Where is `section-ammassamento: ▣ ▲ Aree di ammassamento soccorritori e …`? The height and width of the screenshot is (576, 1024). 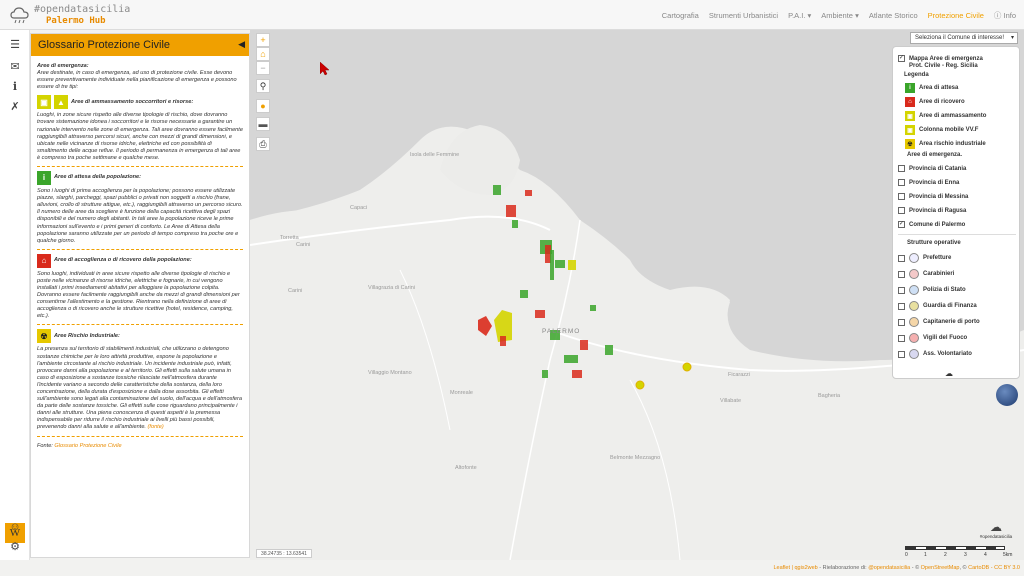 section-ammassamento: ▣ ▲ Aree di ammassamento soccorritori e … is located at coordinates (140, 128).